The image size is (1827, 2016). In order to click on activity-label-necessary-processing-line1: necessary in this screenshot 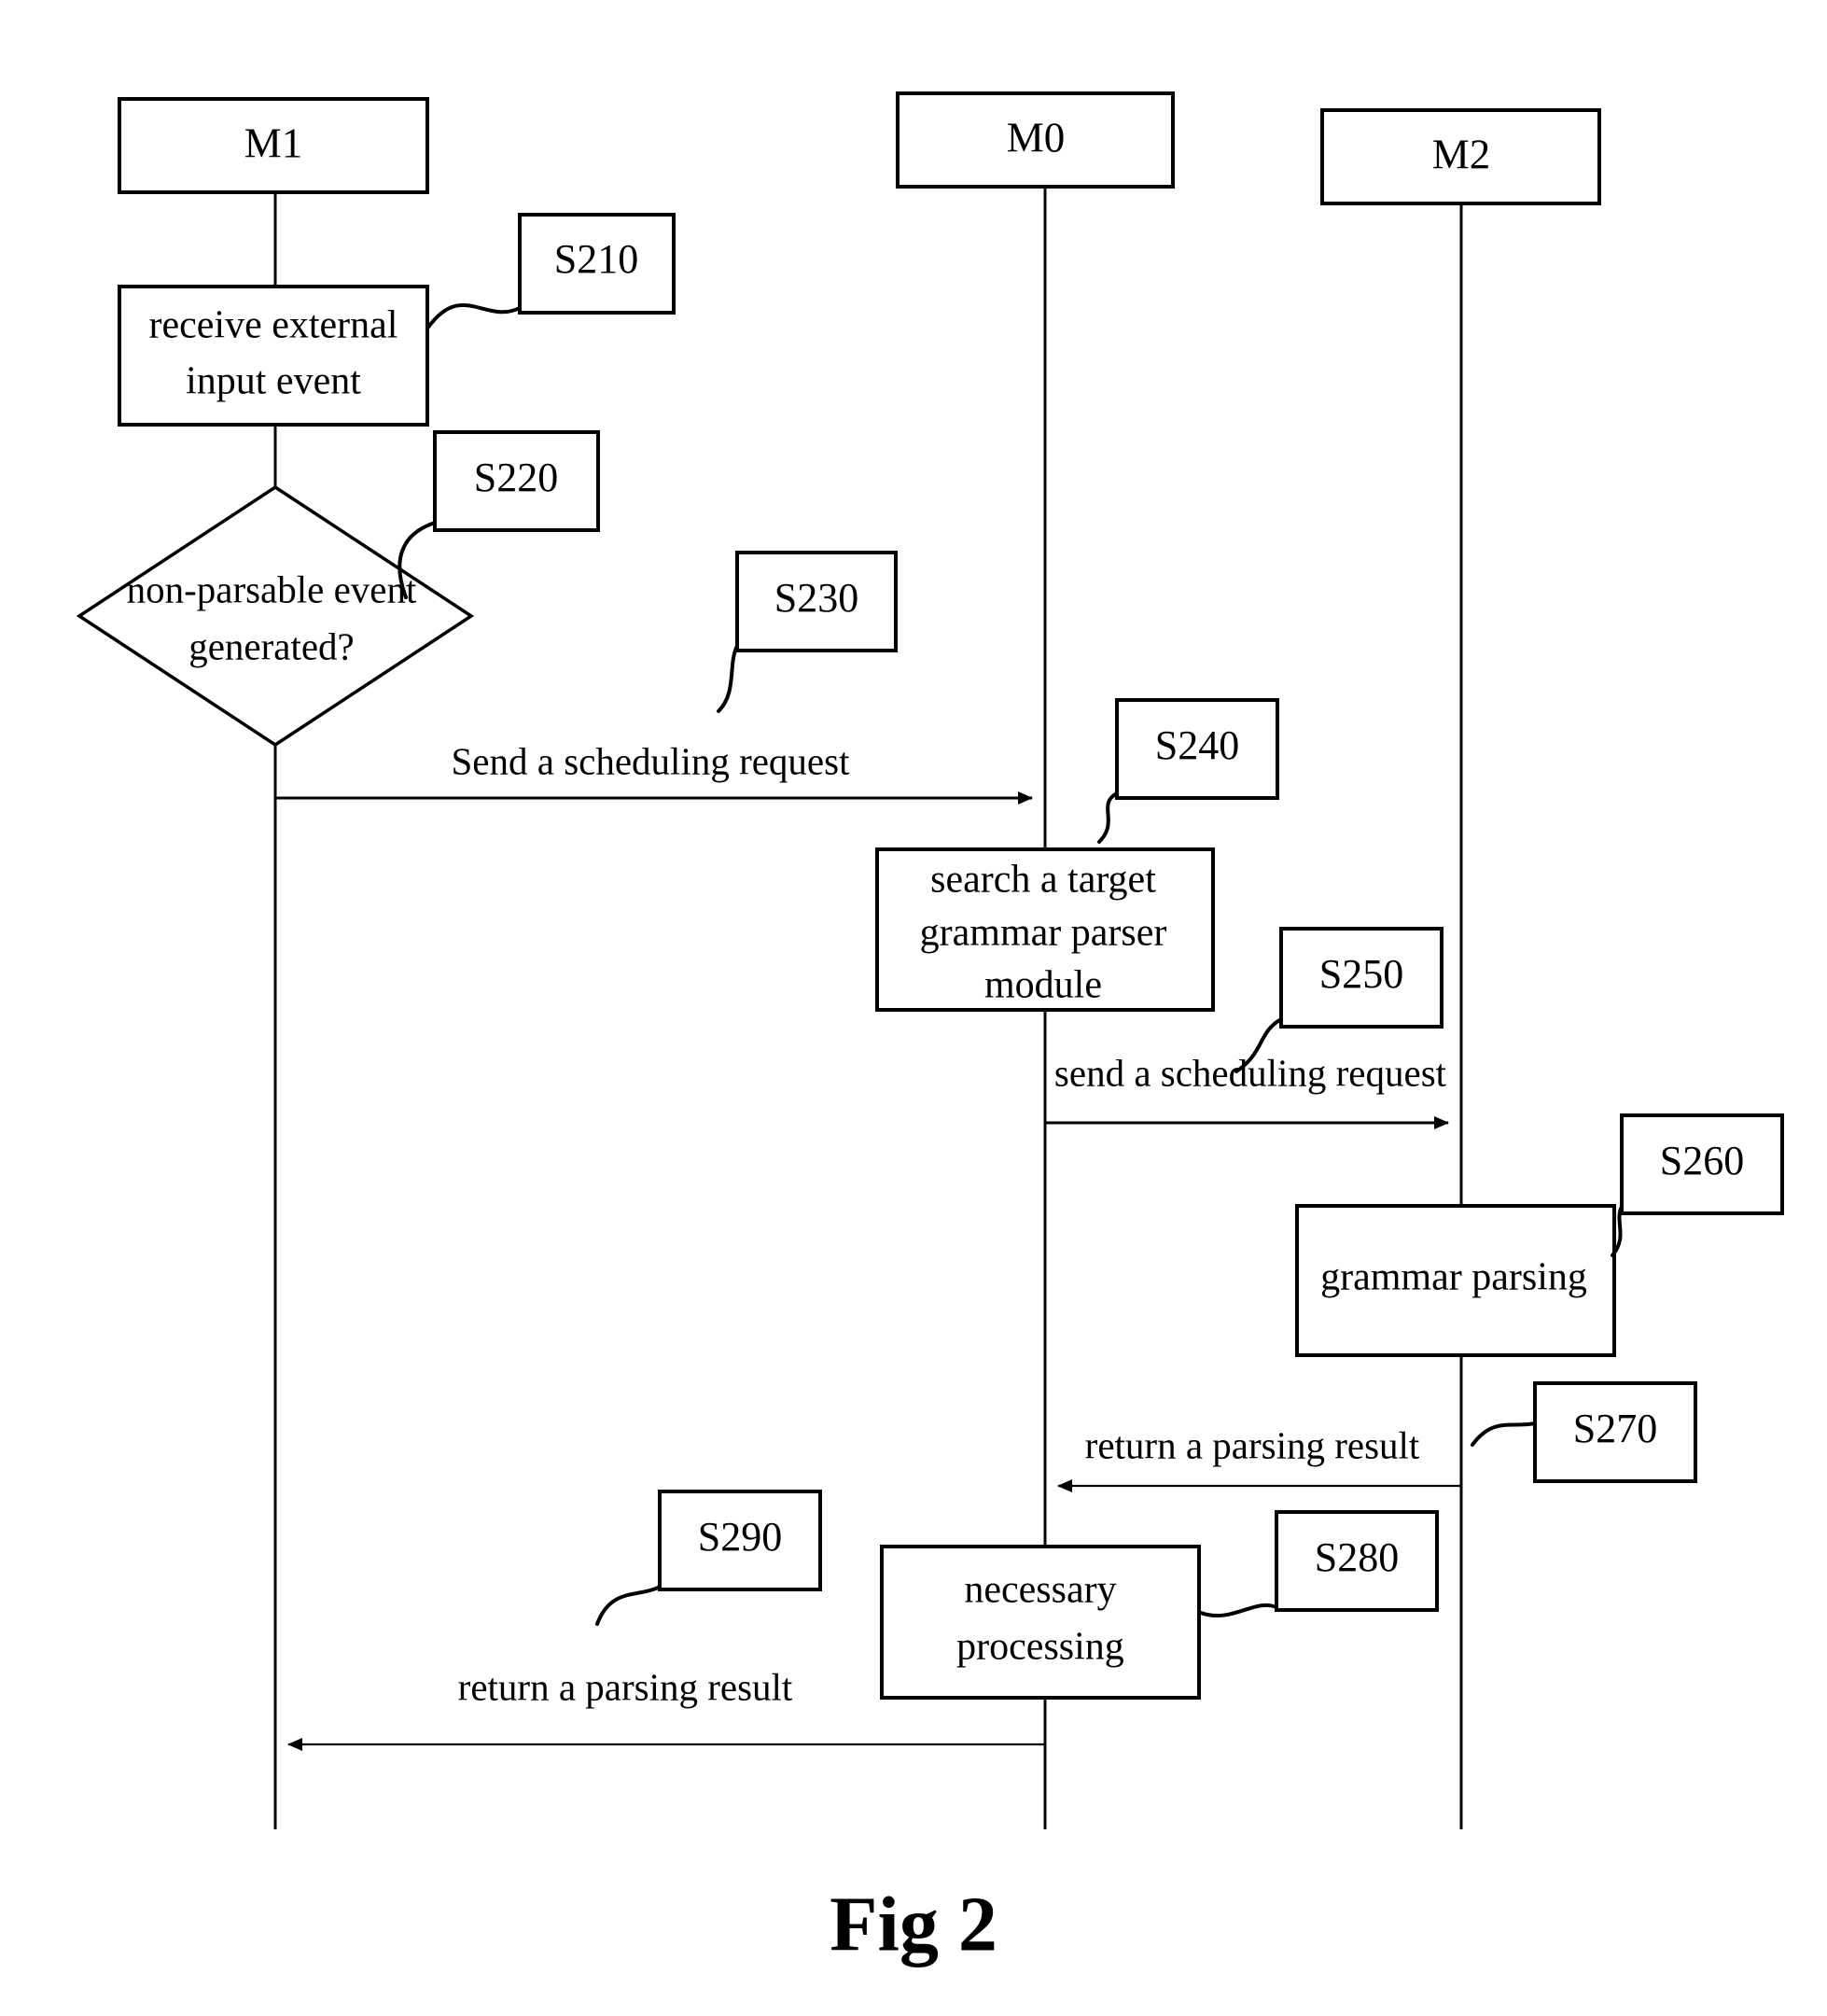, I will do `click(1040, 1590)`.